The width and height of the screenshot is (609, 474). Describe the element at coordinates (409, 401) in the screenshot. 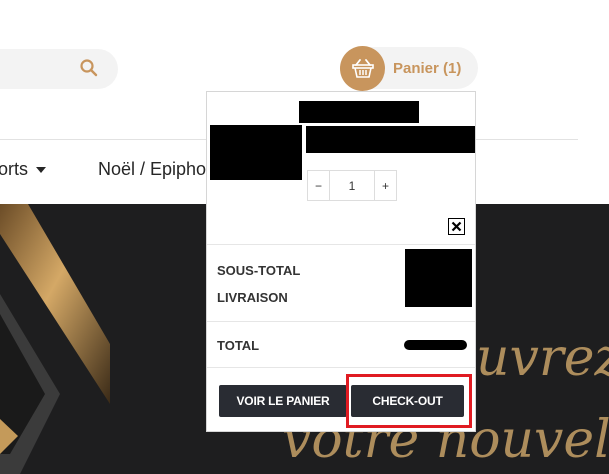

I see `checkout-highlight-box` at that location.